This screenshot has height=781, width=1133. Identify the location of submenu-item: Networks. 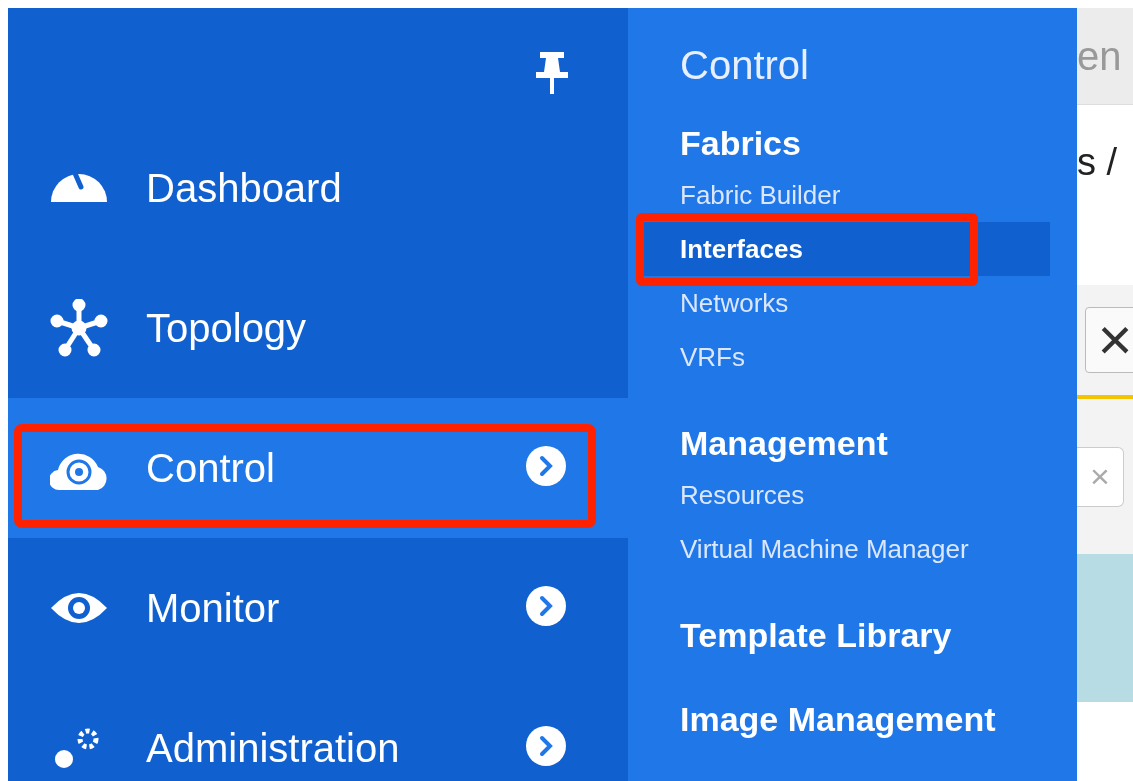
(845, 303).